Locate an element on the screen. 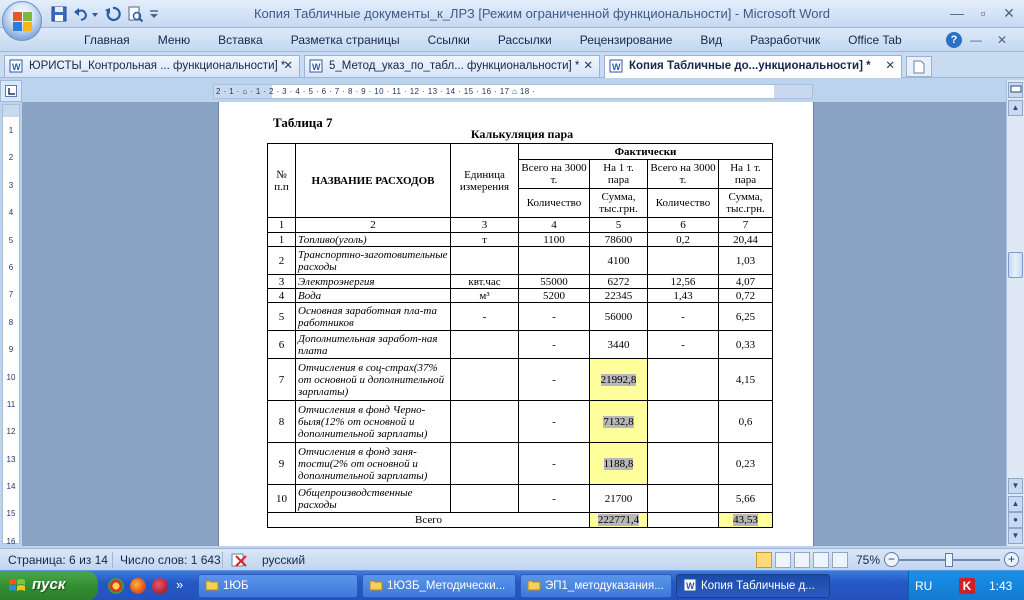 This screenshot has width=1024, height=600. outline-view-button is located at coordinates (821, 560).